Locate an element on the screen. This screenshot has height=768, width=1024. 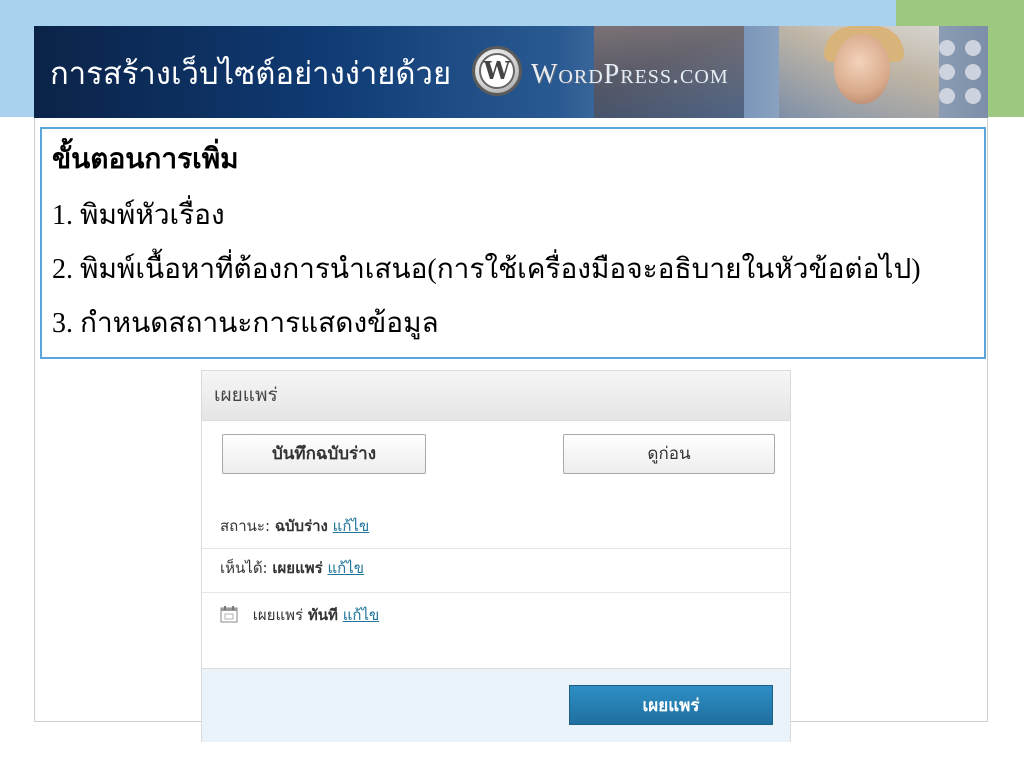
page-title: การสร้างเว็บไซต์อย่างง่ายด้วย is located at coordinates (251, 73).